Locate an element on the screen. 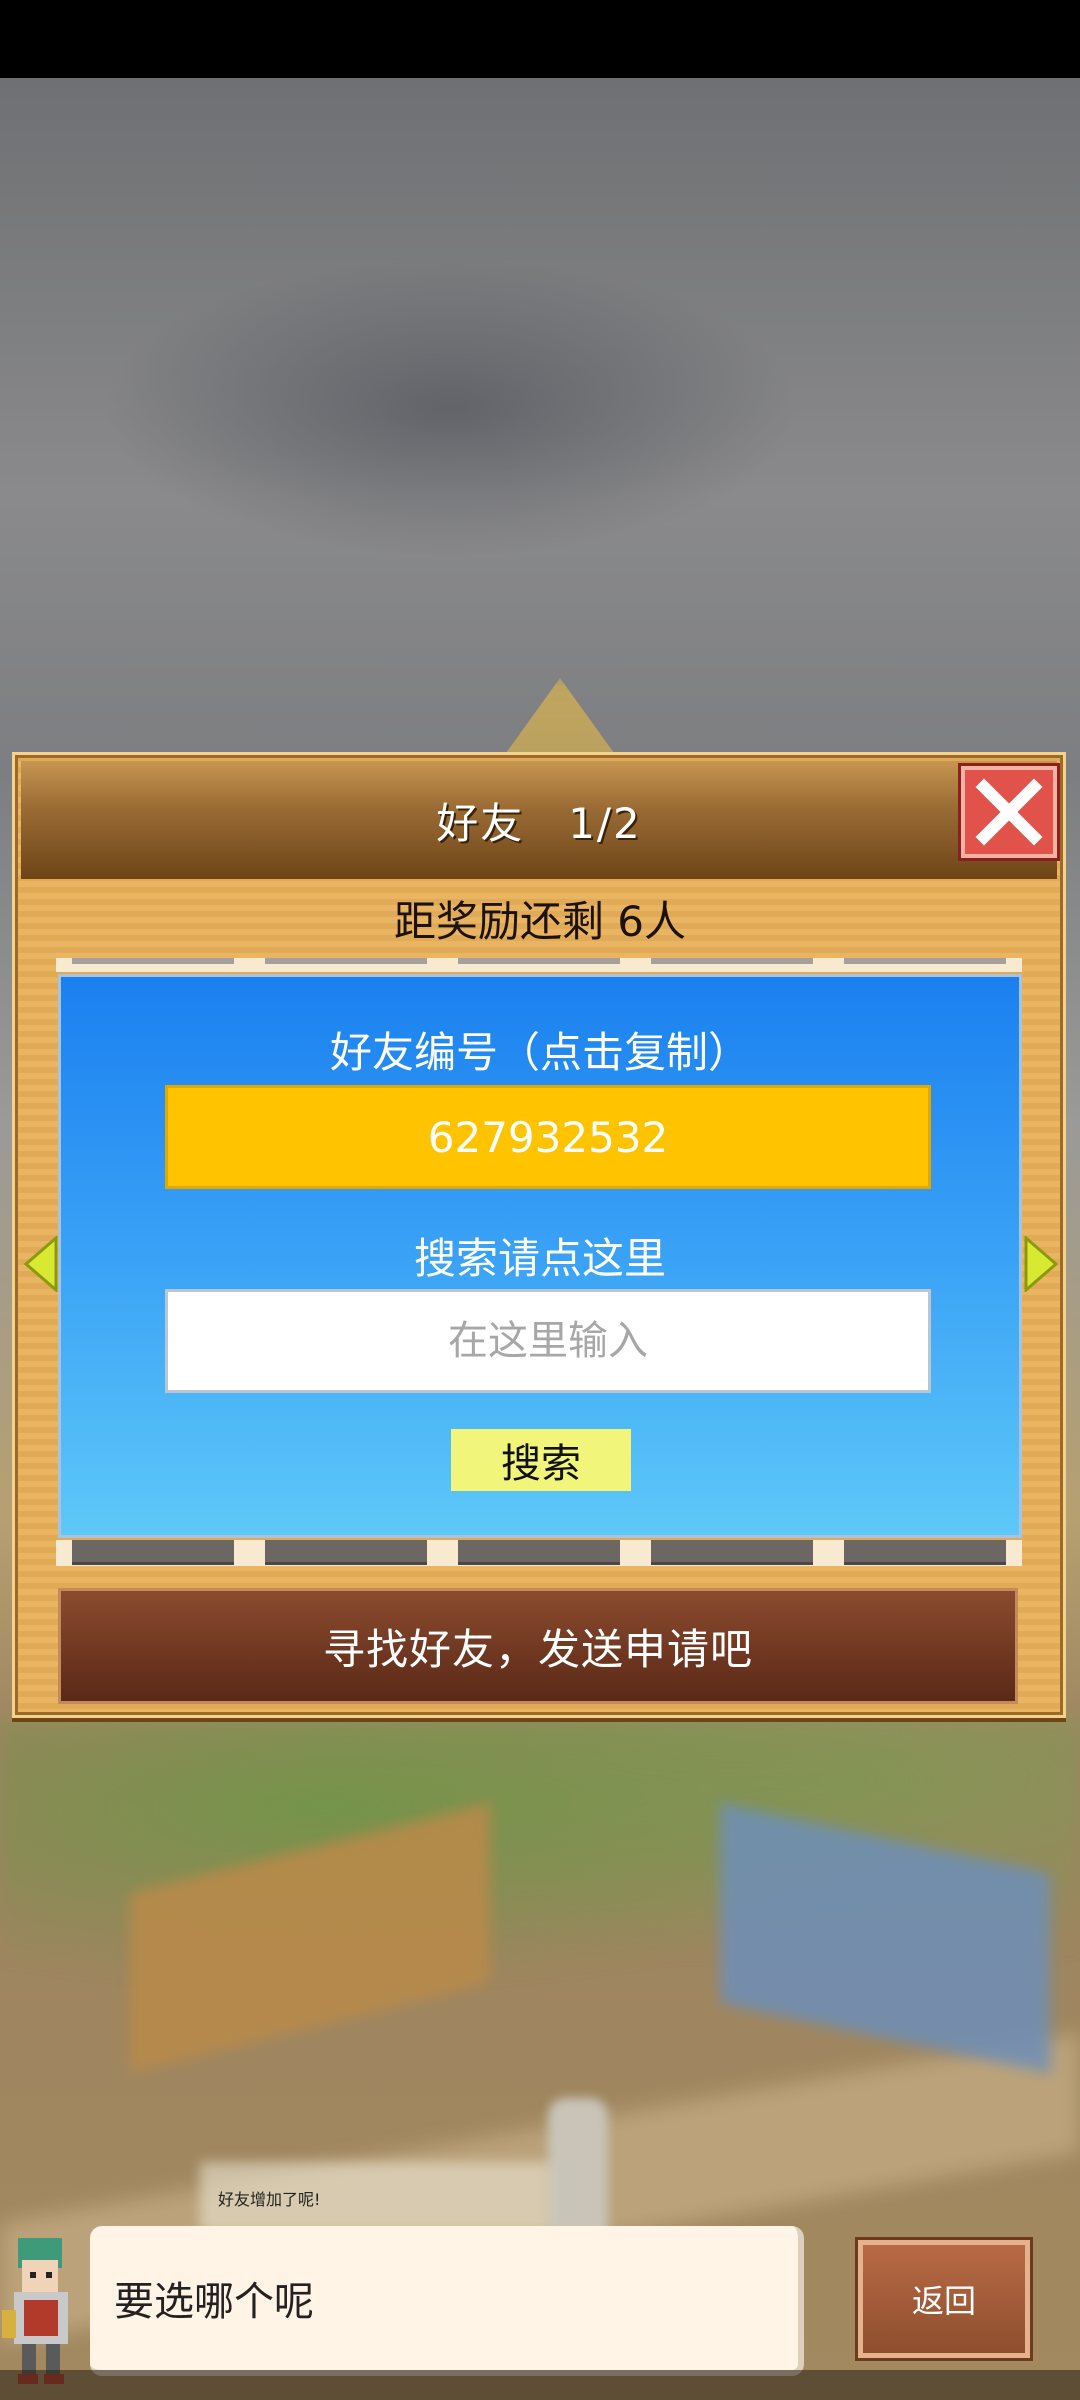 This screenshot has width=1080, height=2400. search-label: 搜索请点这里 is located at coordinates (539, 1258).